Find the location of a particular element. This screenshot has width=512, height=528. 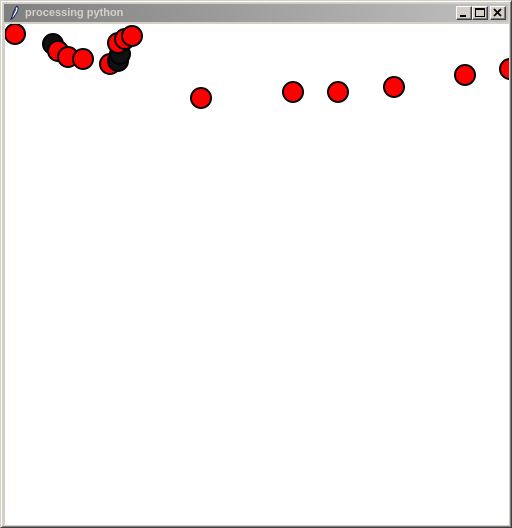

close-icon is located at coordinates (497, 12).